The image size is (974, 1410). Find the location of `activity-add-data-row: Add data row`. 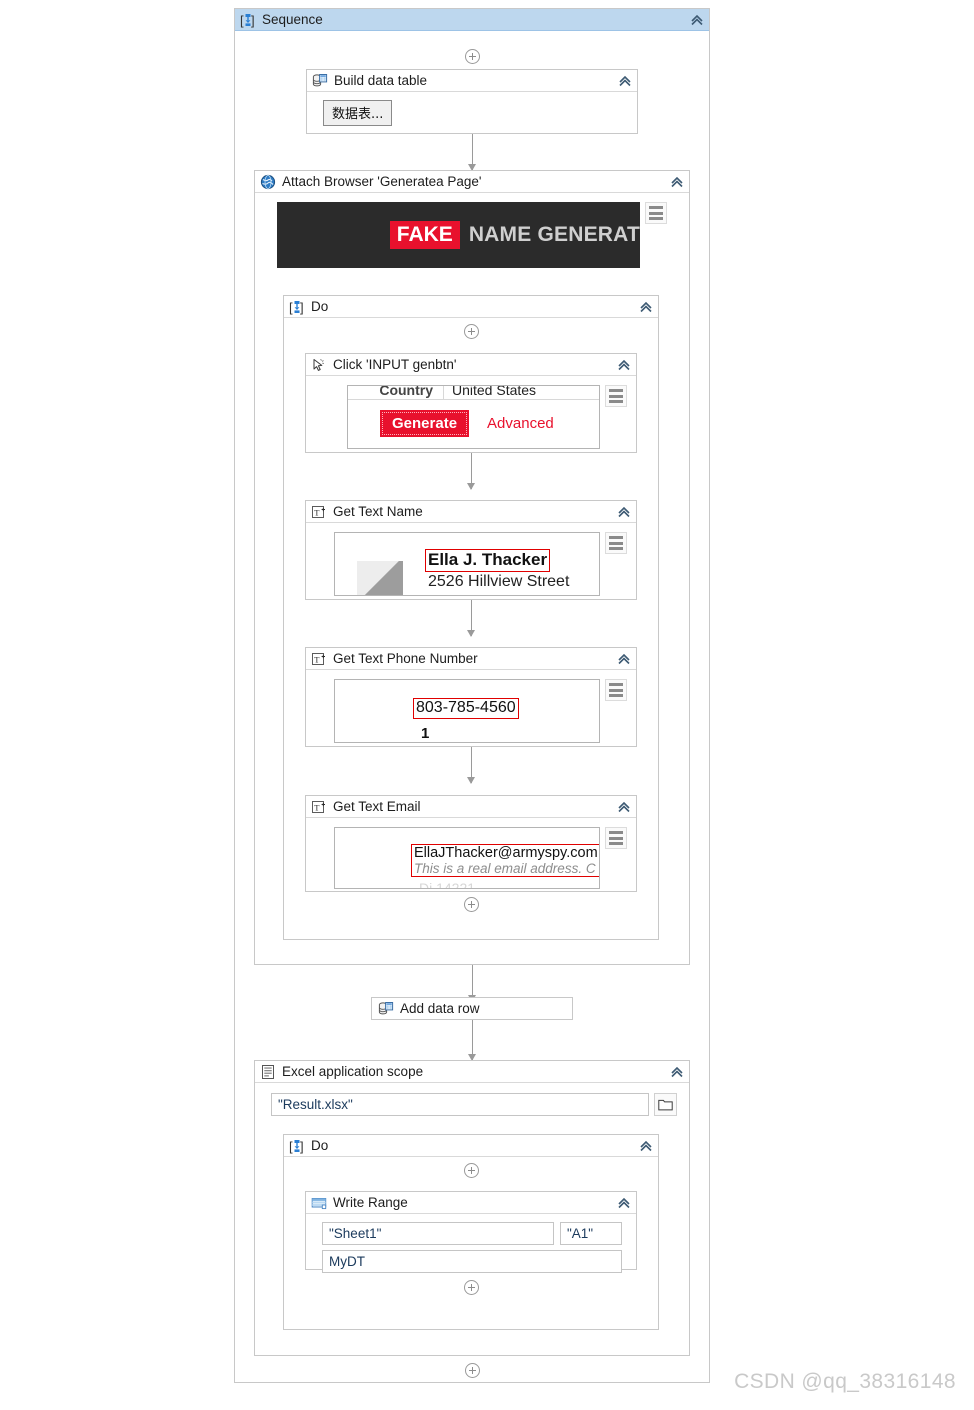

activity-add-data-row: Add data row is located at coordinates (472, 1008).